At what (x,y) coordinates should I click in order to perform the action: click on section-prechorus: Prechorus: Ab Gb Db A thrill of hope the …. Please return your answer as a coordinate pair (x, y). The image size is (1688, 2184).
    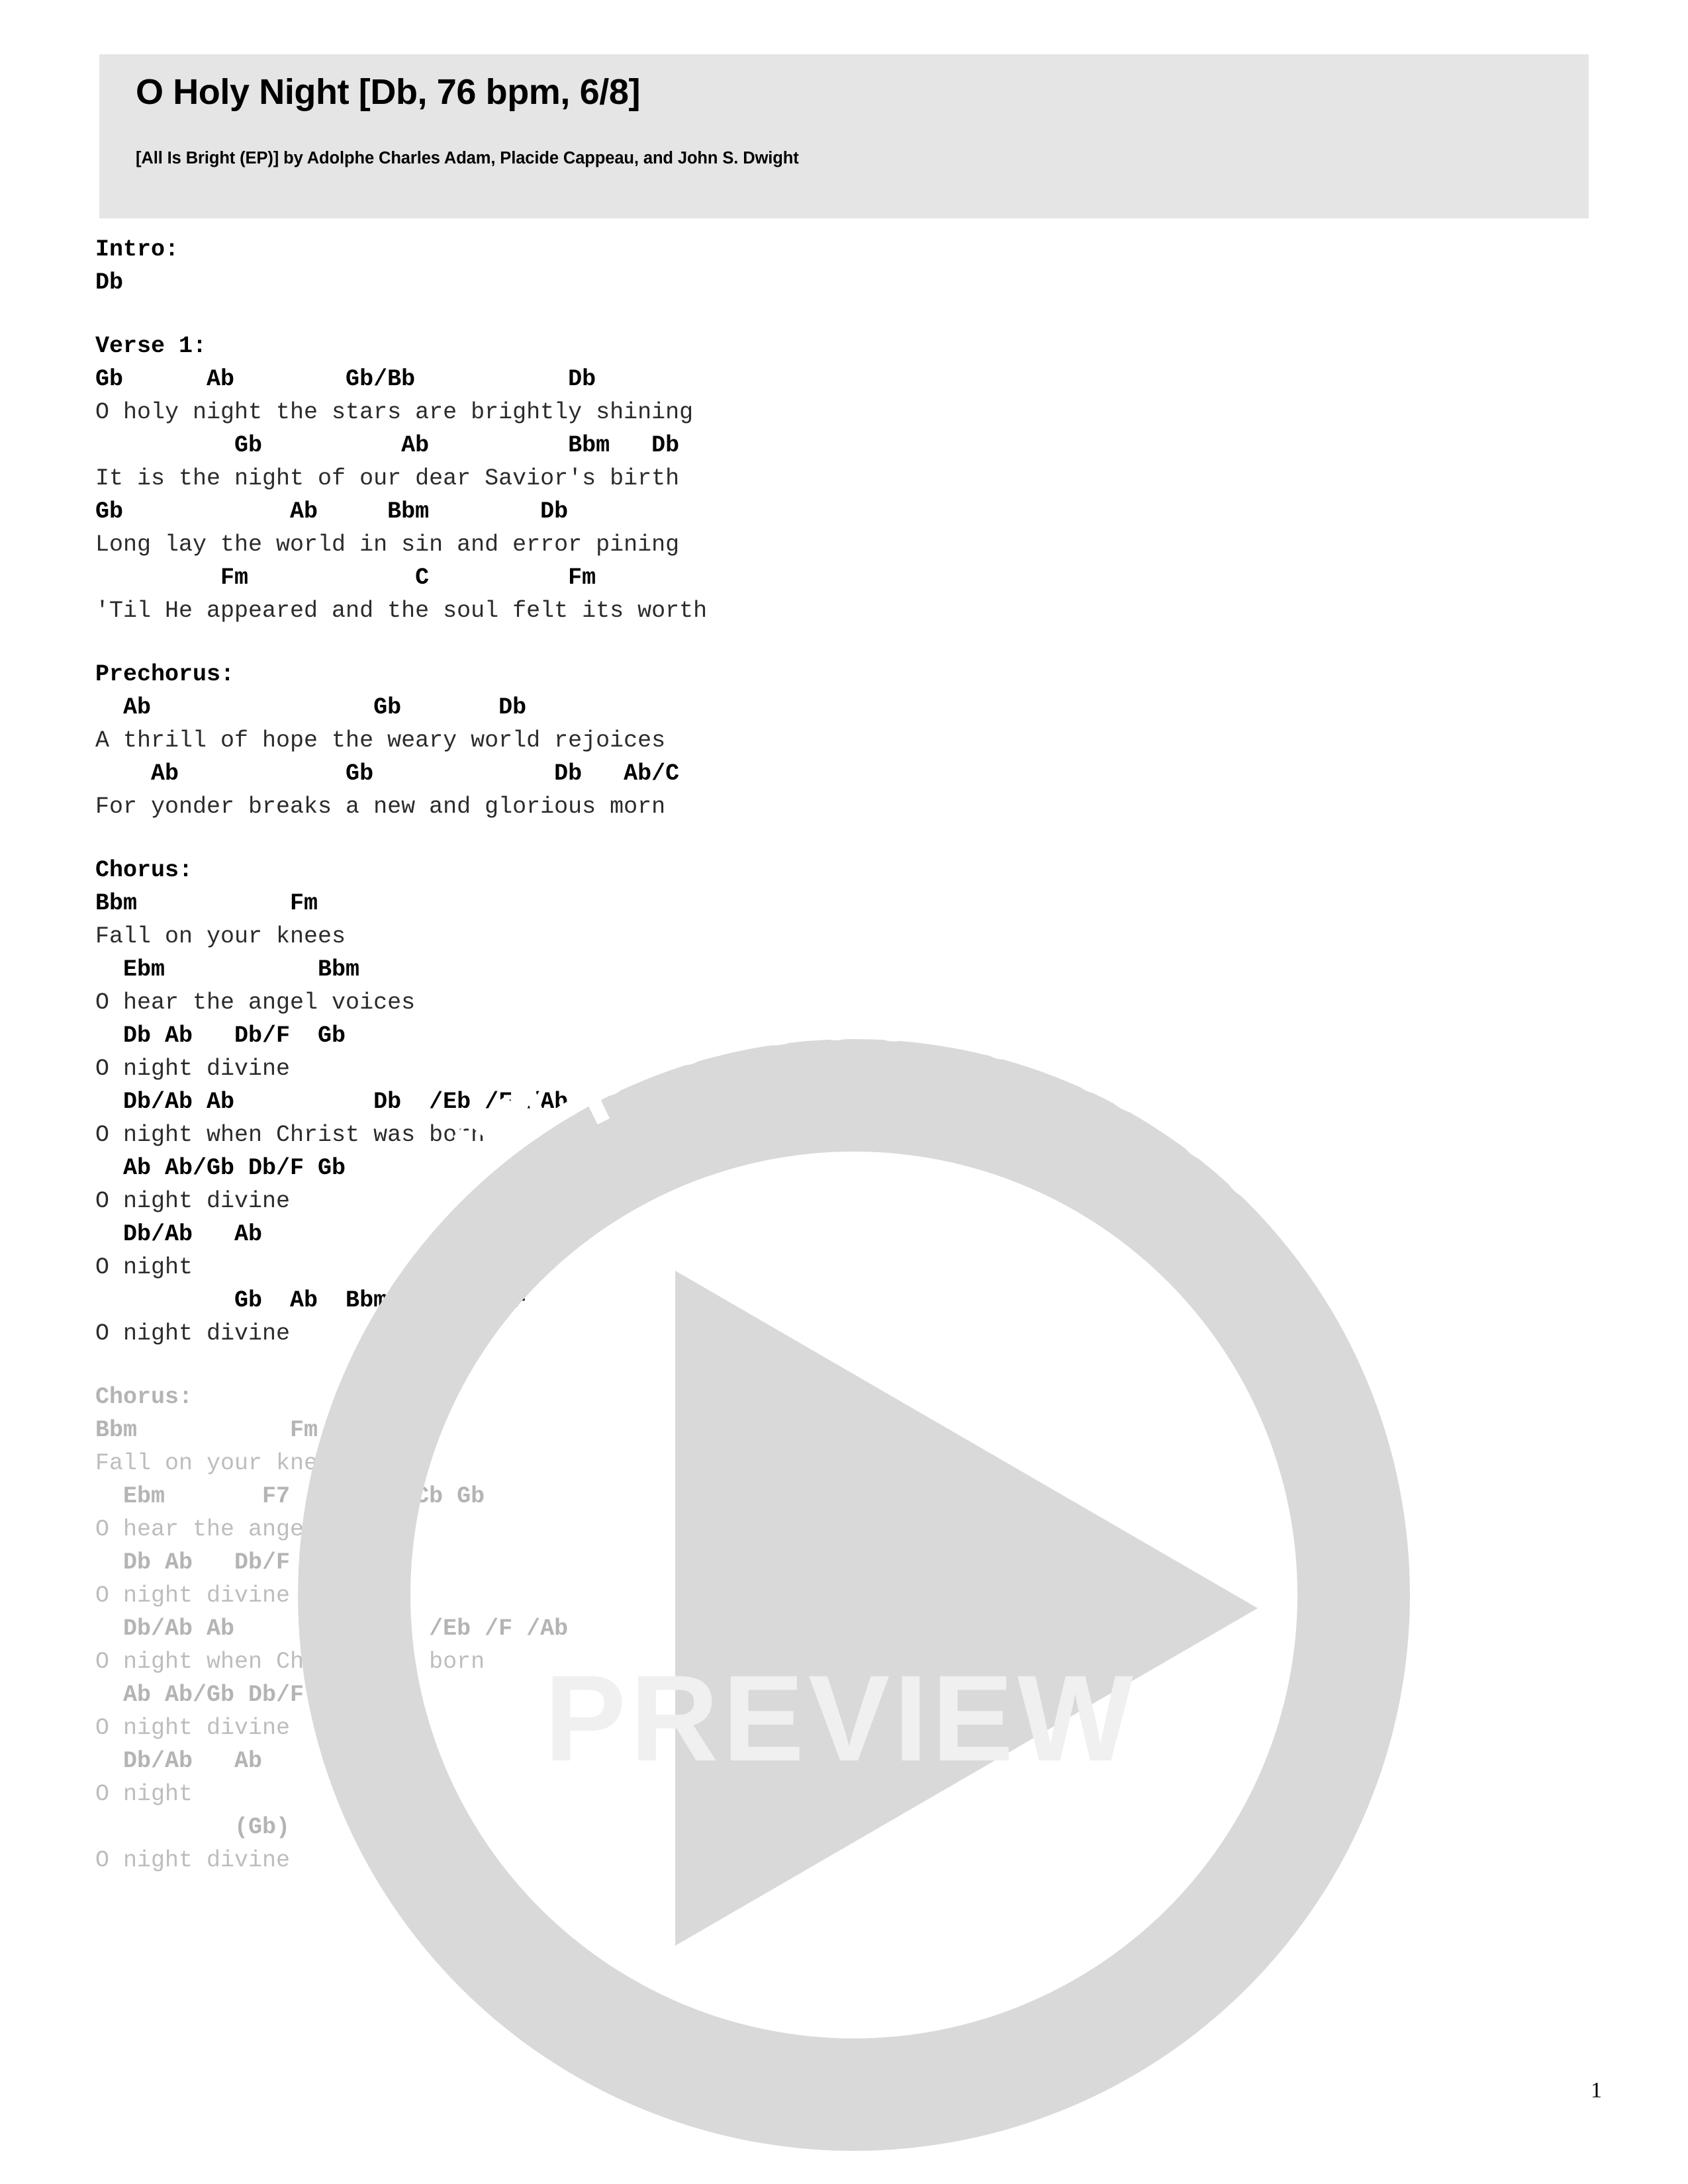
    Looking at the image, I should click on (850, 741).